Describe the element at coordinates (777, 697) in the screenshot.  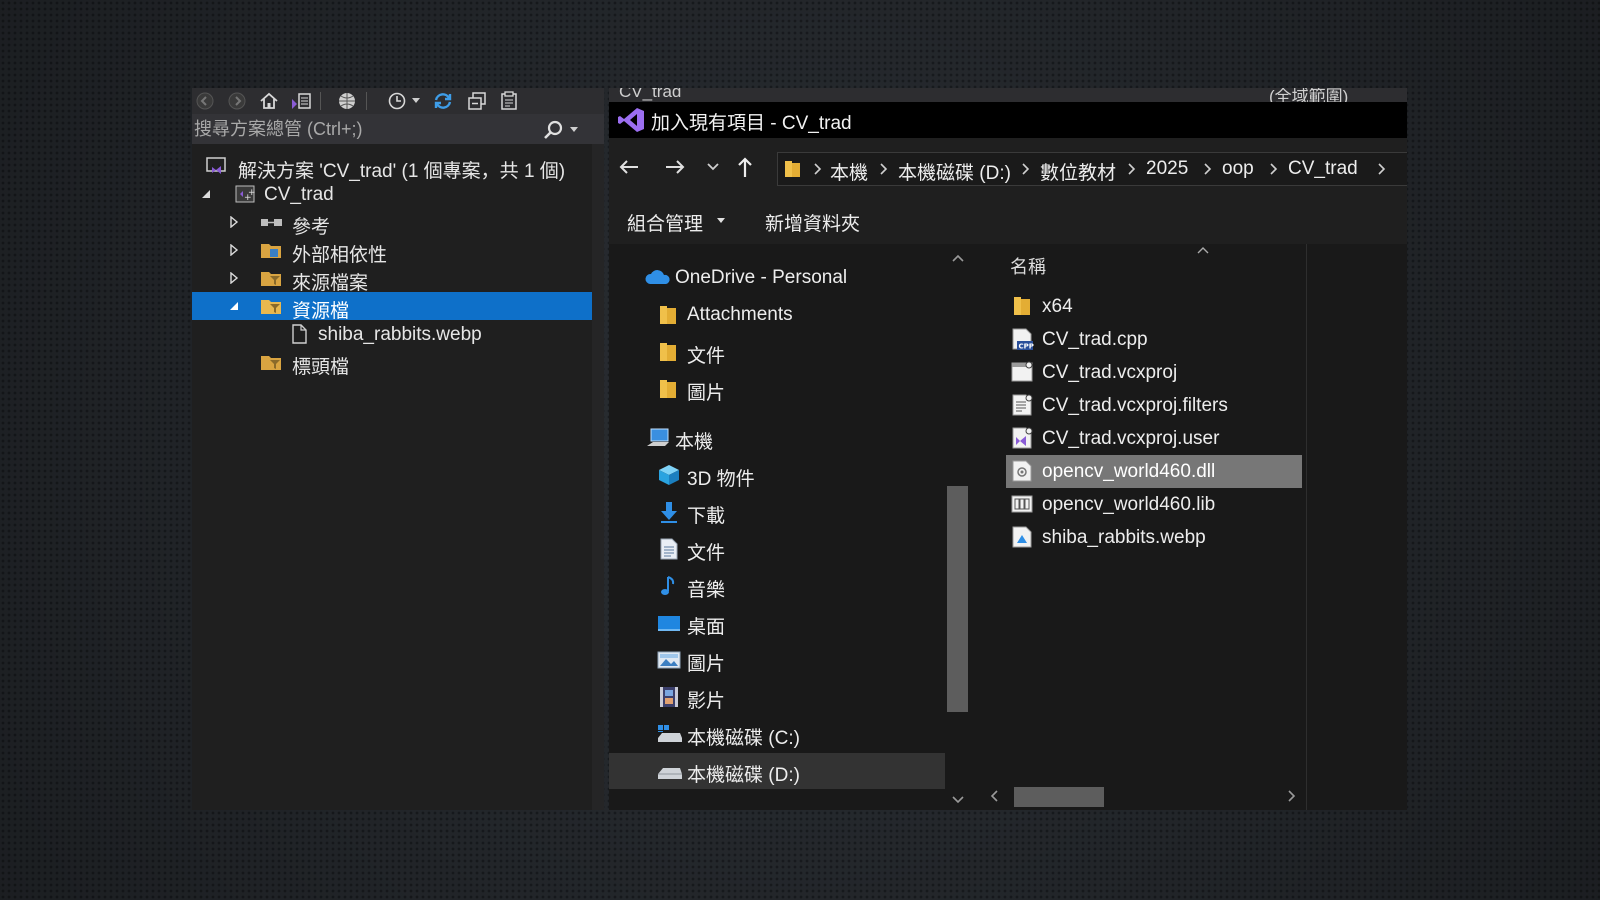
I see `nav-item-videos: 影片` at that location.